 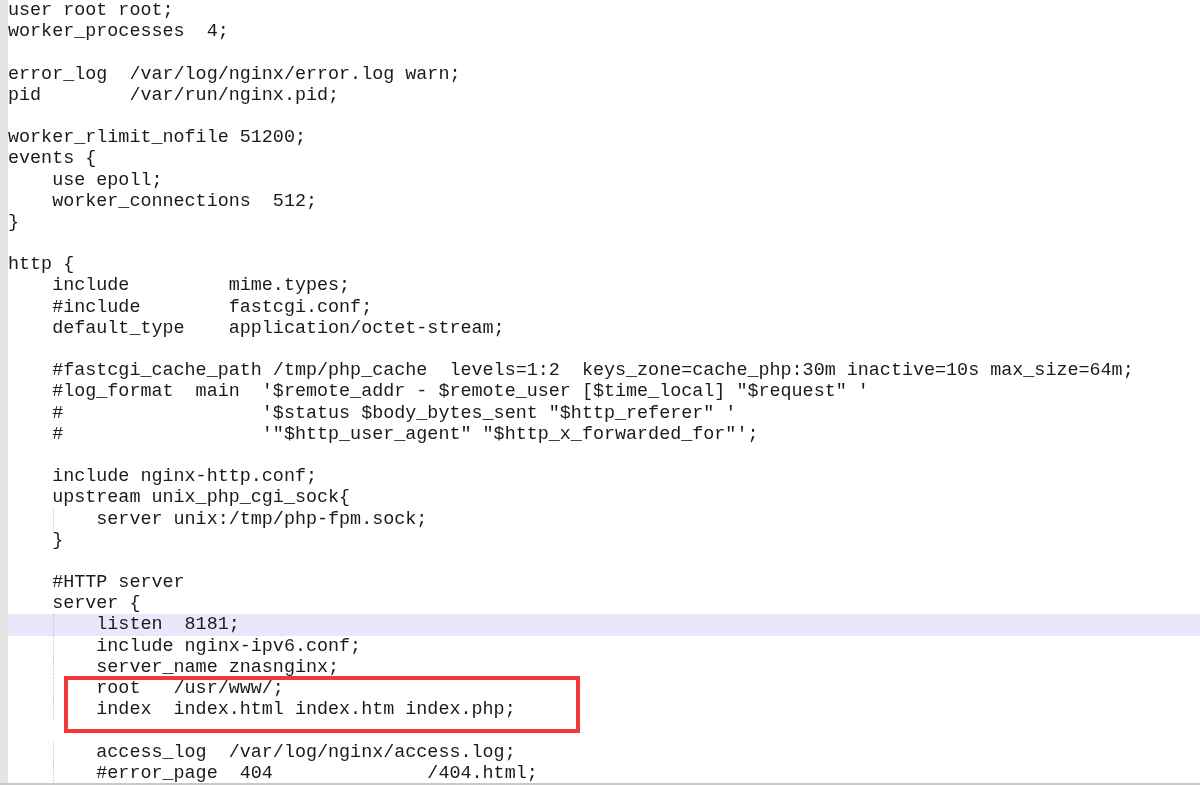 What do you see at coordinates (278, 328) in the screenshot?
I see `code-line: default_type application/octet-stream;` at bounding box center [278, 328].